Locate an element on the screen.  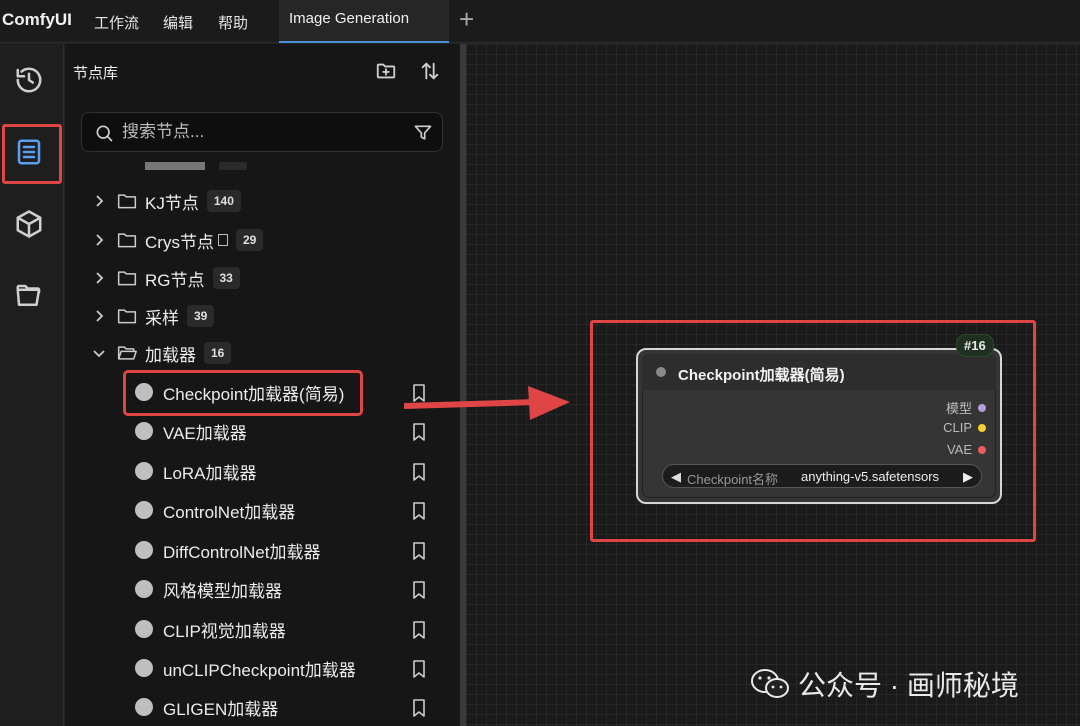
output-label: CLIP is located at coordinates (957, 427).